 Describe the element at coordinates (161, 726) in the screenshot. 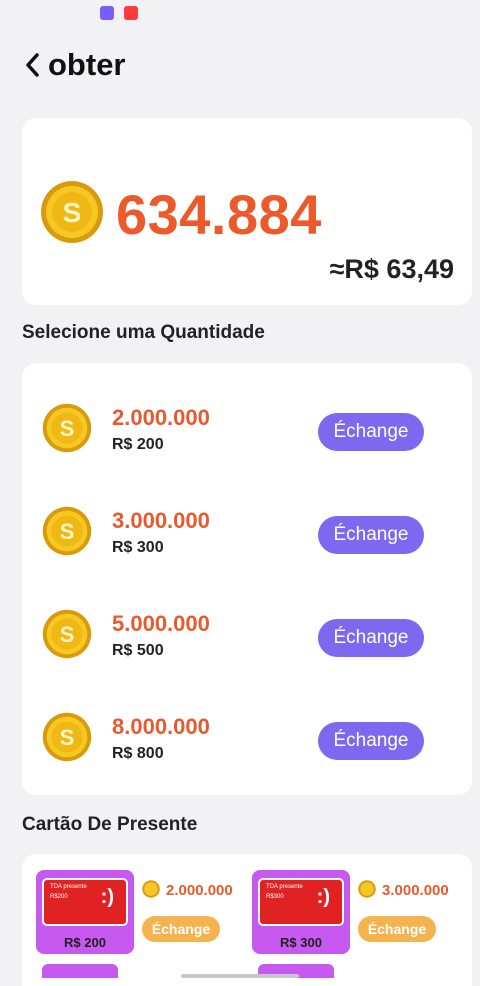

I see `coin-amount: 8.000.000` at that location.